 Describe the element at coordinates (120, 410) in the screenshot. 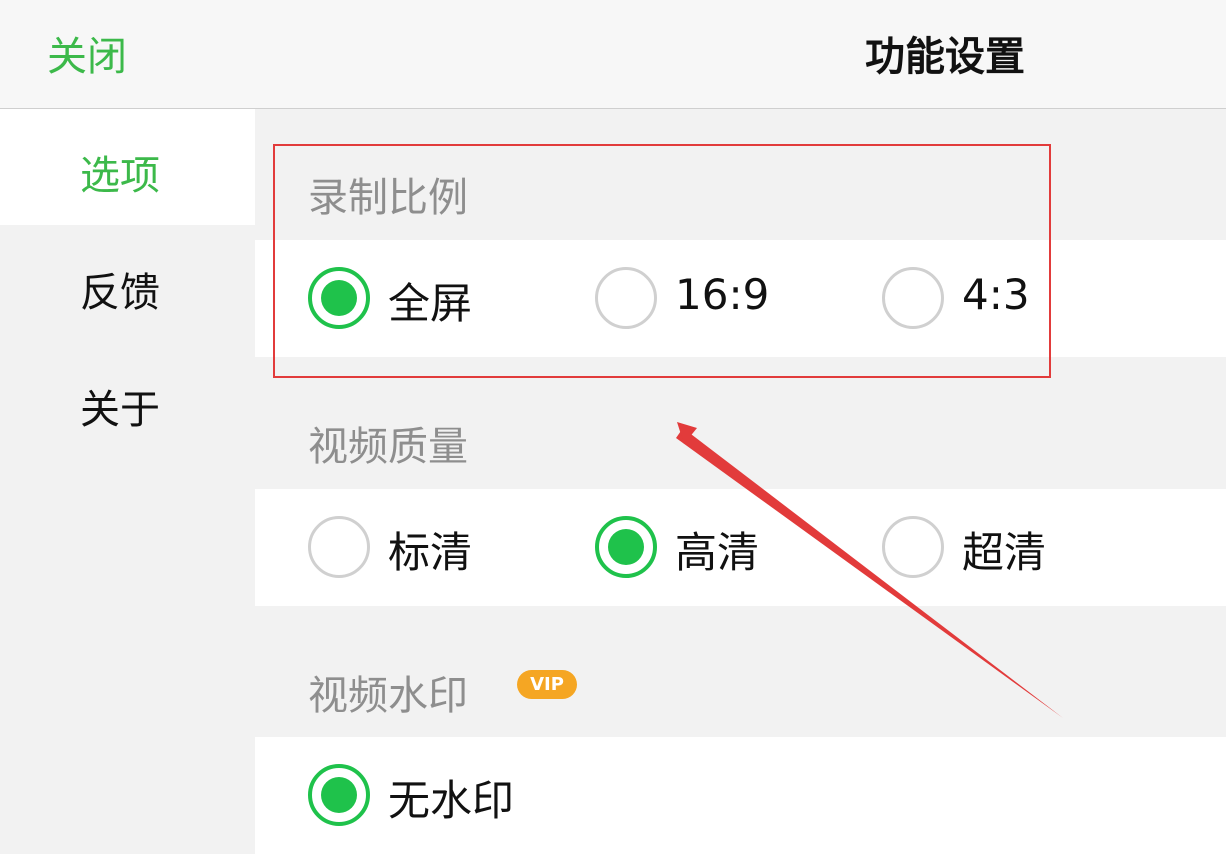

I see `sidebar-item-label: 关于` at that location.